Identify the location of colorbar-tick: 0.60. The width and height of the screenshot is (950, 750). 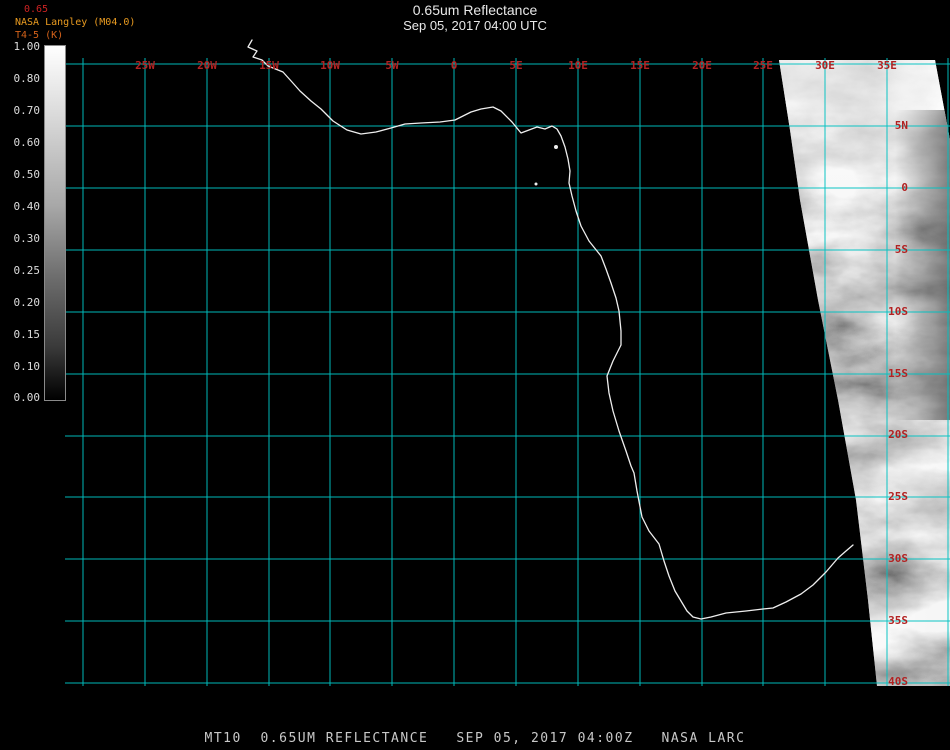
(27, 142).